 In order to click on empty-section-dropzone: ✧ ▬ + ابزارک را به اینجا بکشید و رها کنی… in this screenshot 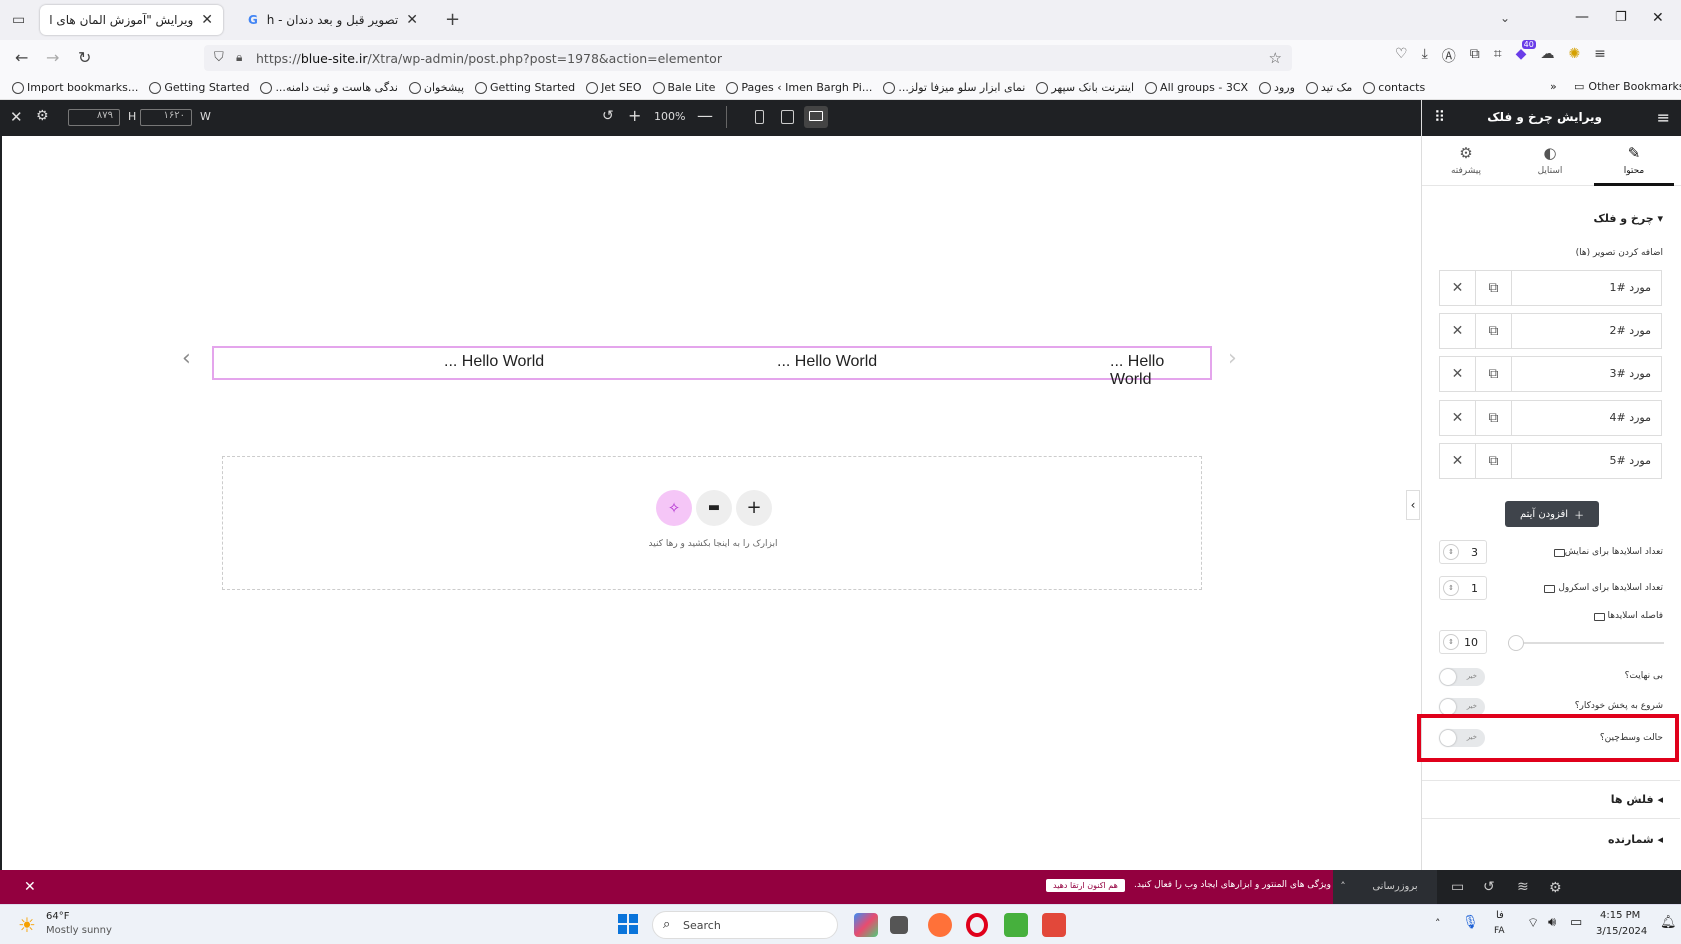, I will do `click(712, 523)`.